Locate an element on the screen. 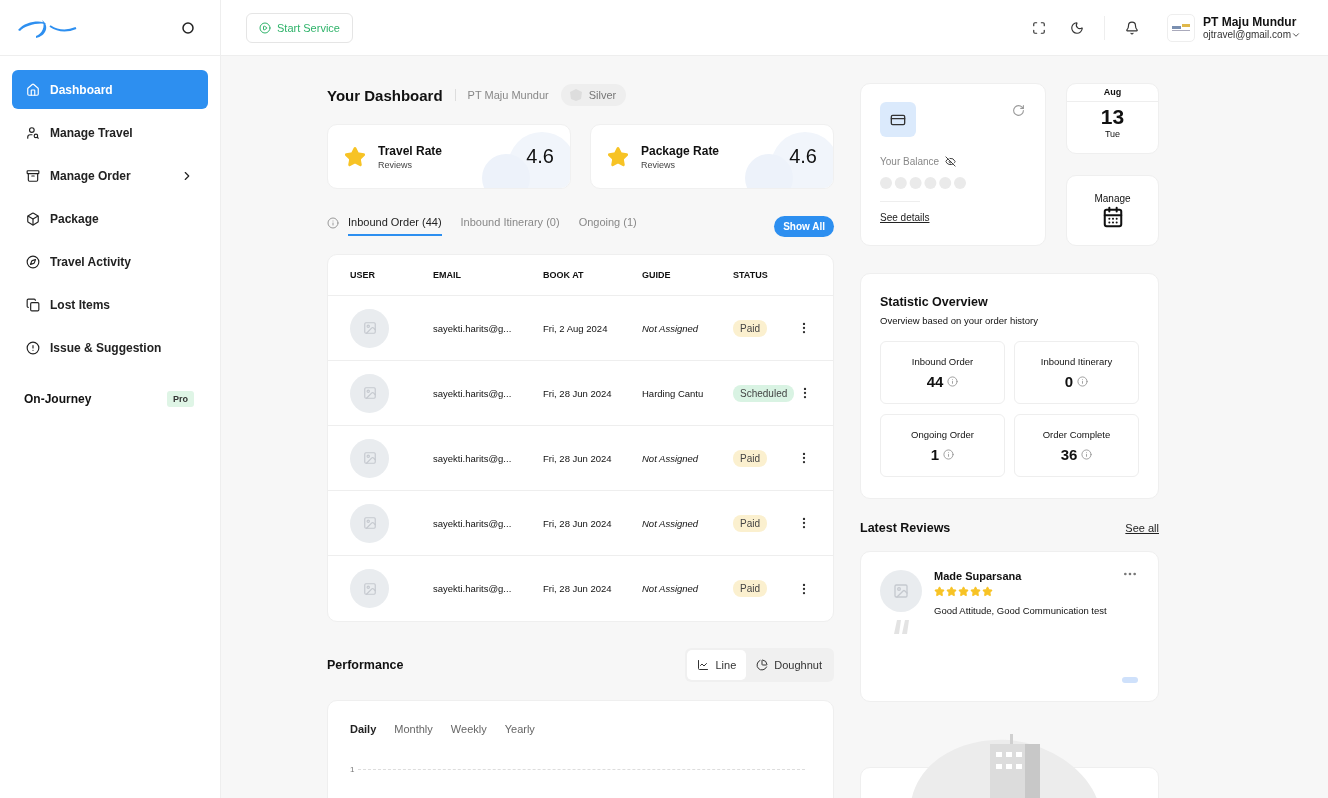 Image resolution: width=1328 pixels, height=798 pixels. rate-value: 4.6 is located at coordinates (803, 156).